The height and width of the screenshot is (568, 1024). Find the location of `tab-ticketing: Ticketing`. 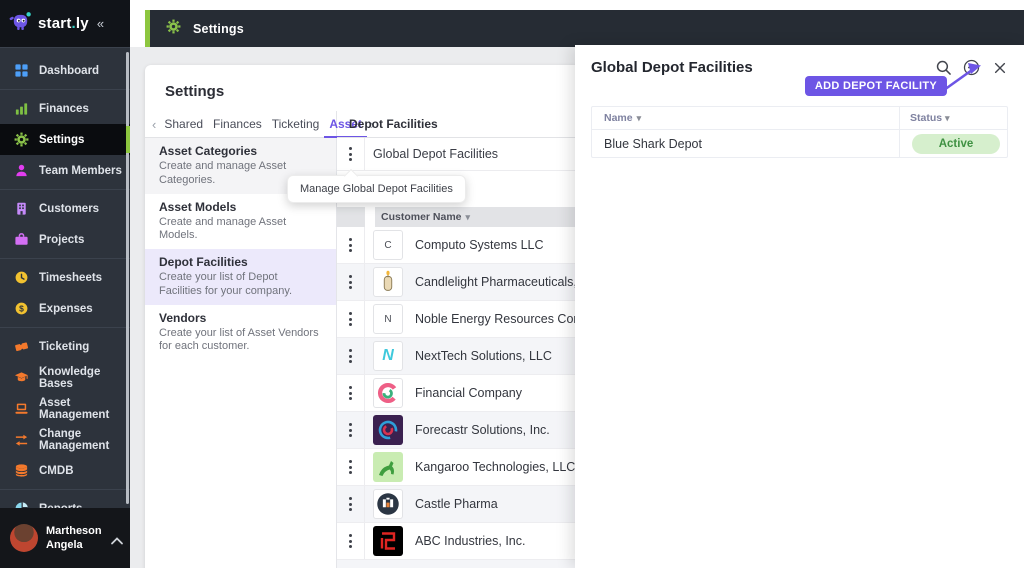

tab-ticketing: Ticketing is located at coordinates (296, 124).